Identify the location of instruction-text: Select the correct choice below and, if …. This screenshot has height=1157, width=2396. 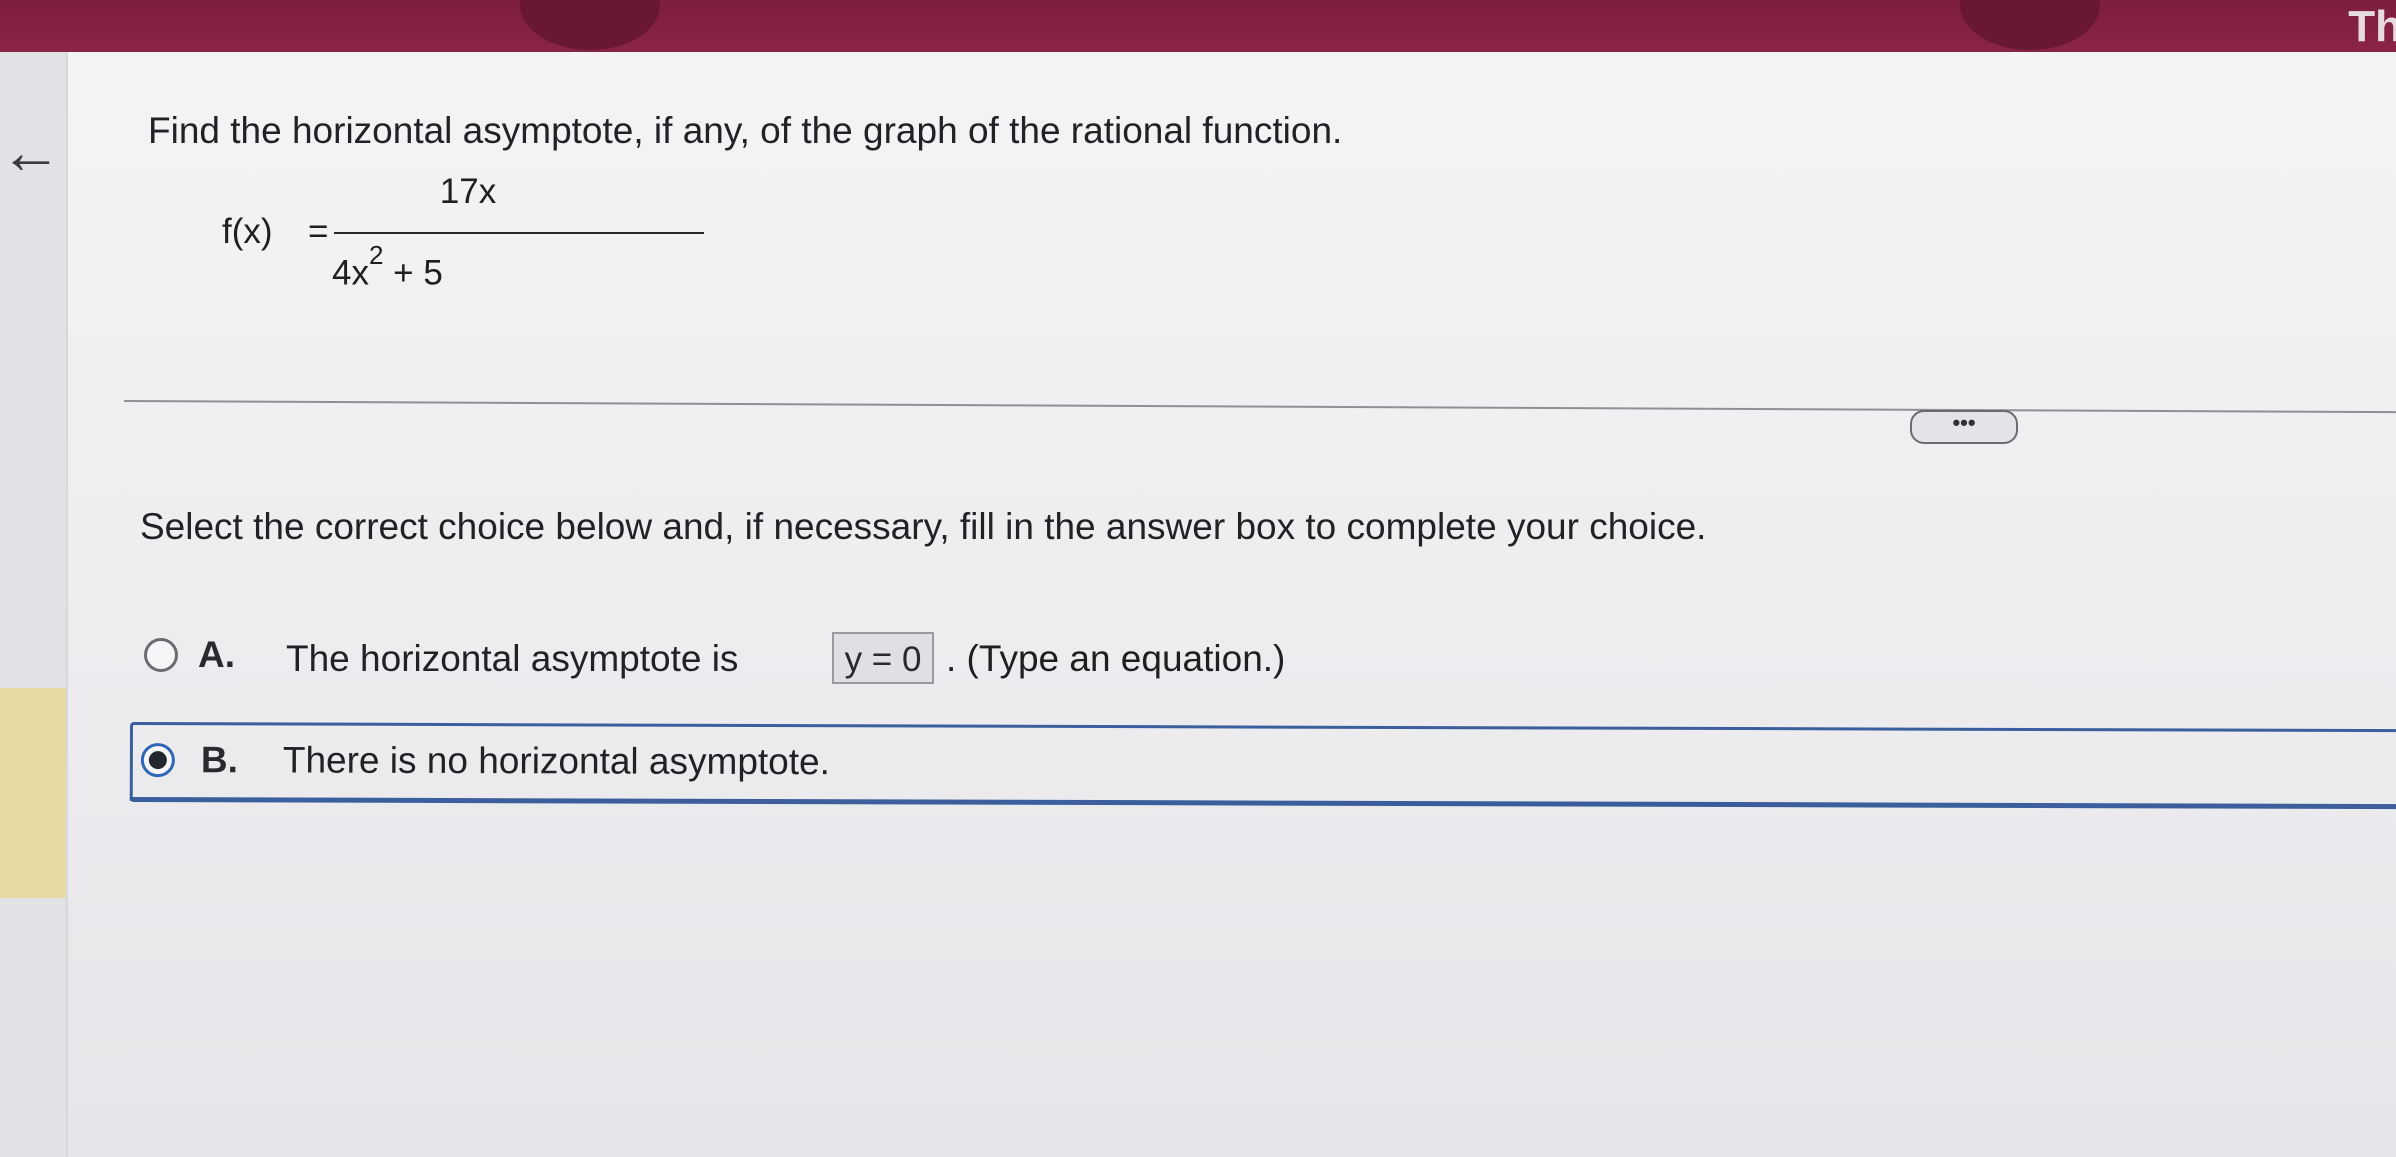
(923, 526).